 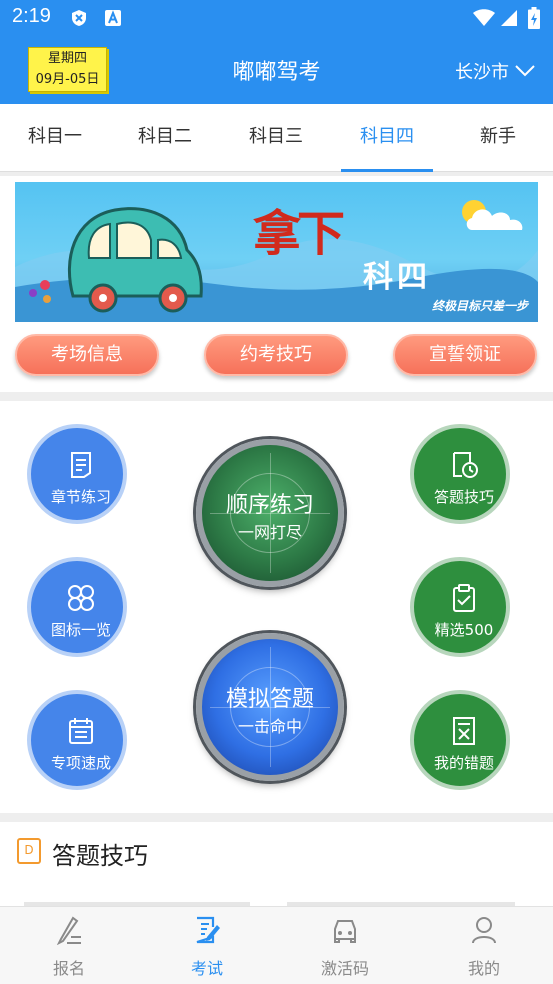 I want to click on my-mistakes-button: 我的错题, so click(x=460, y=740).